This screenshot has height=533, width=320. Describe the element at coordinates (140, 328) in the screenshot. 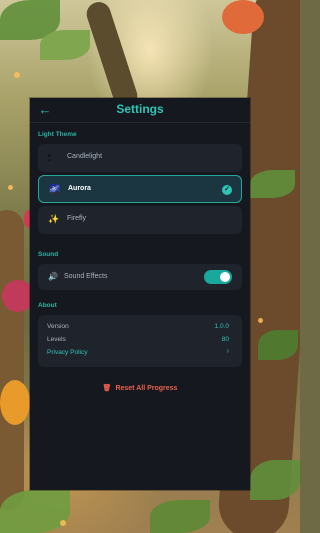

I see `version-row: Version 1.0.0` at that location.